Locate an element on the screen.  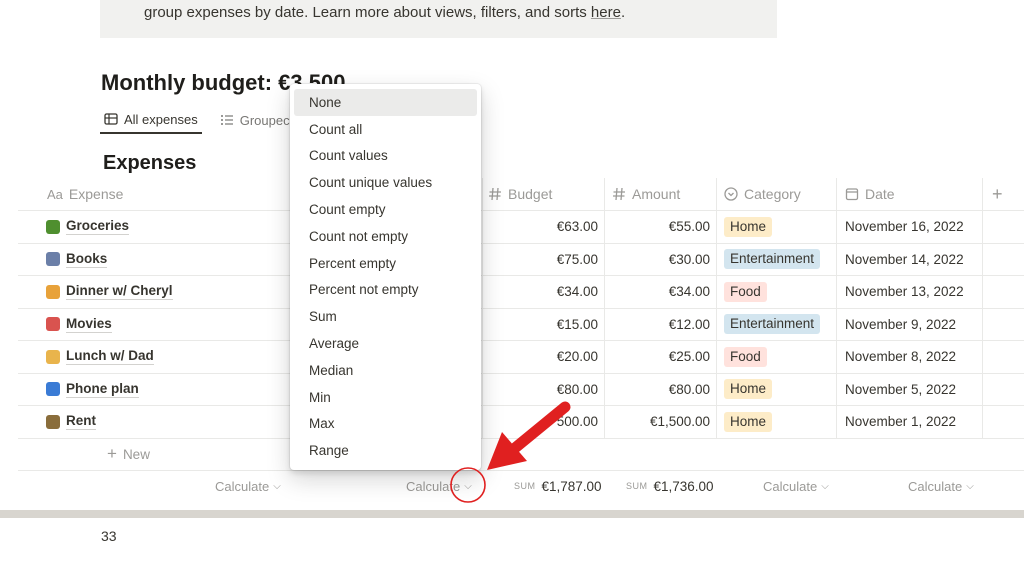
budget-sum: SUM €1,787.00 is located at coordinates (558, 486).